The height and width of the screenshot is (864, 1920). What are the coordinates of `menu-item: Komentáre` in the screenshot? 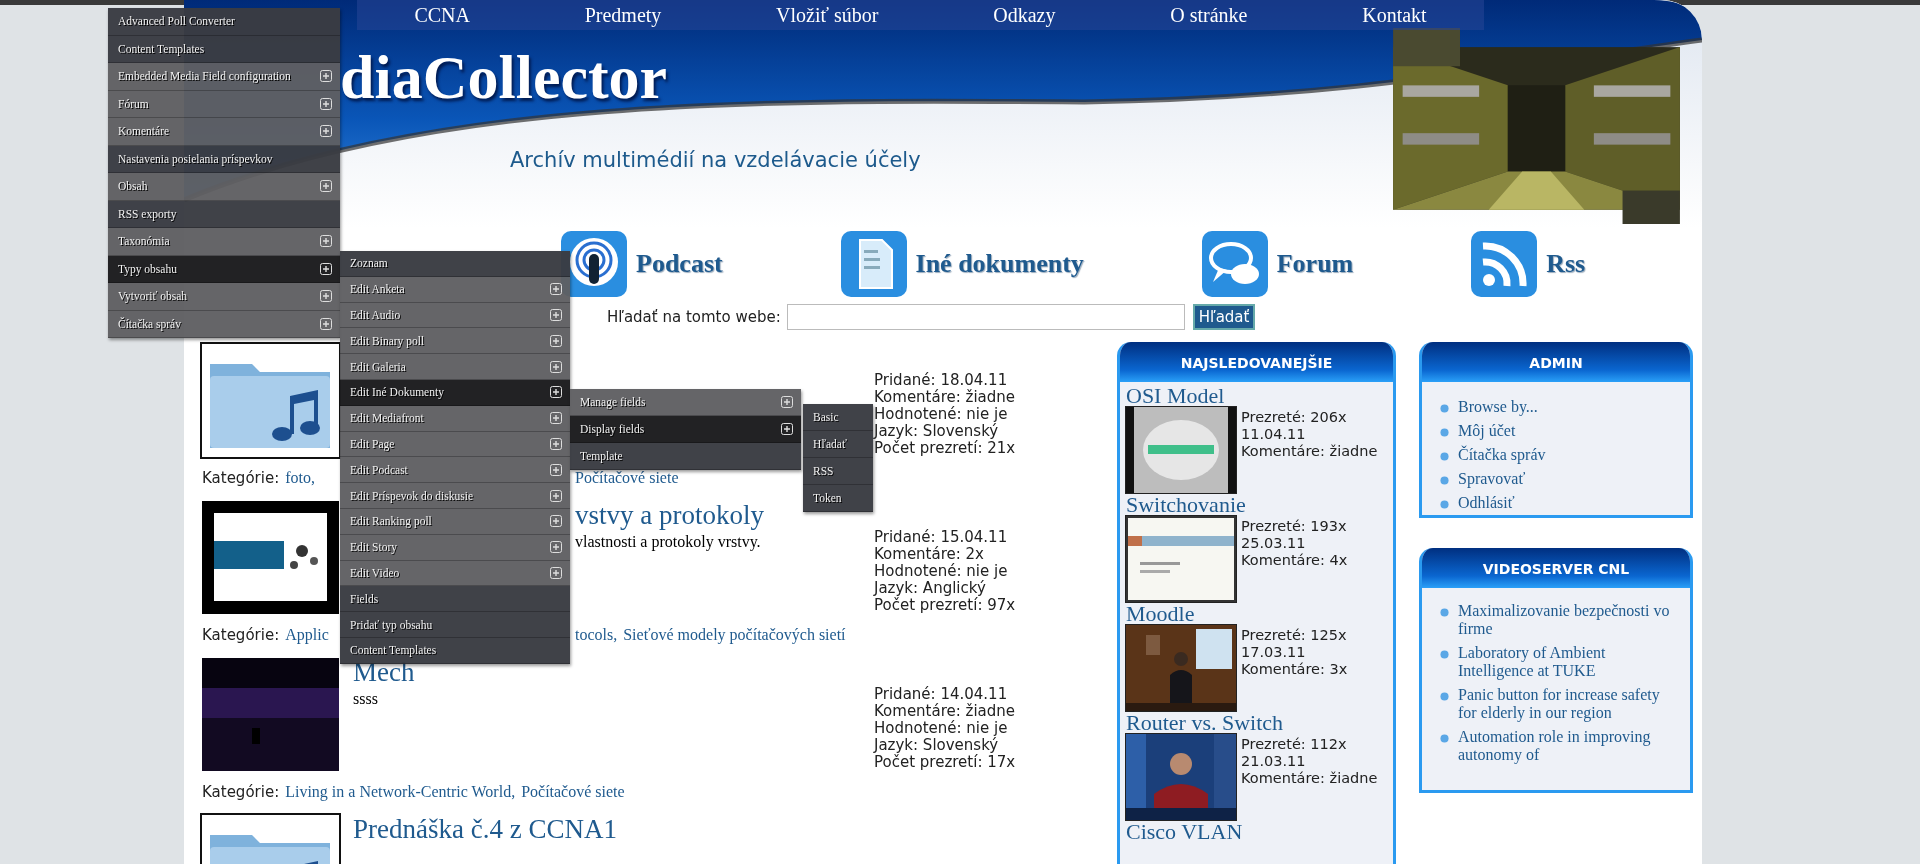 It's located at (224, 132).